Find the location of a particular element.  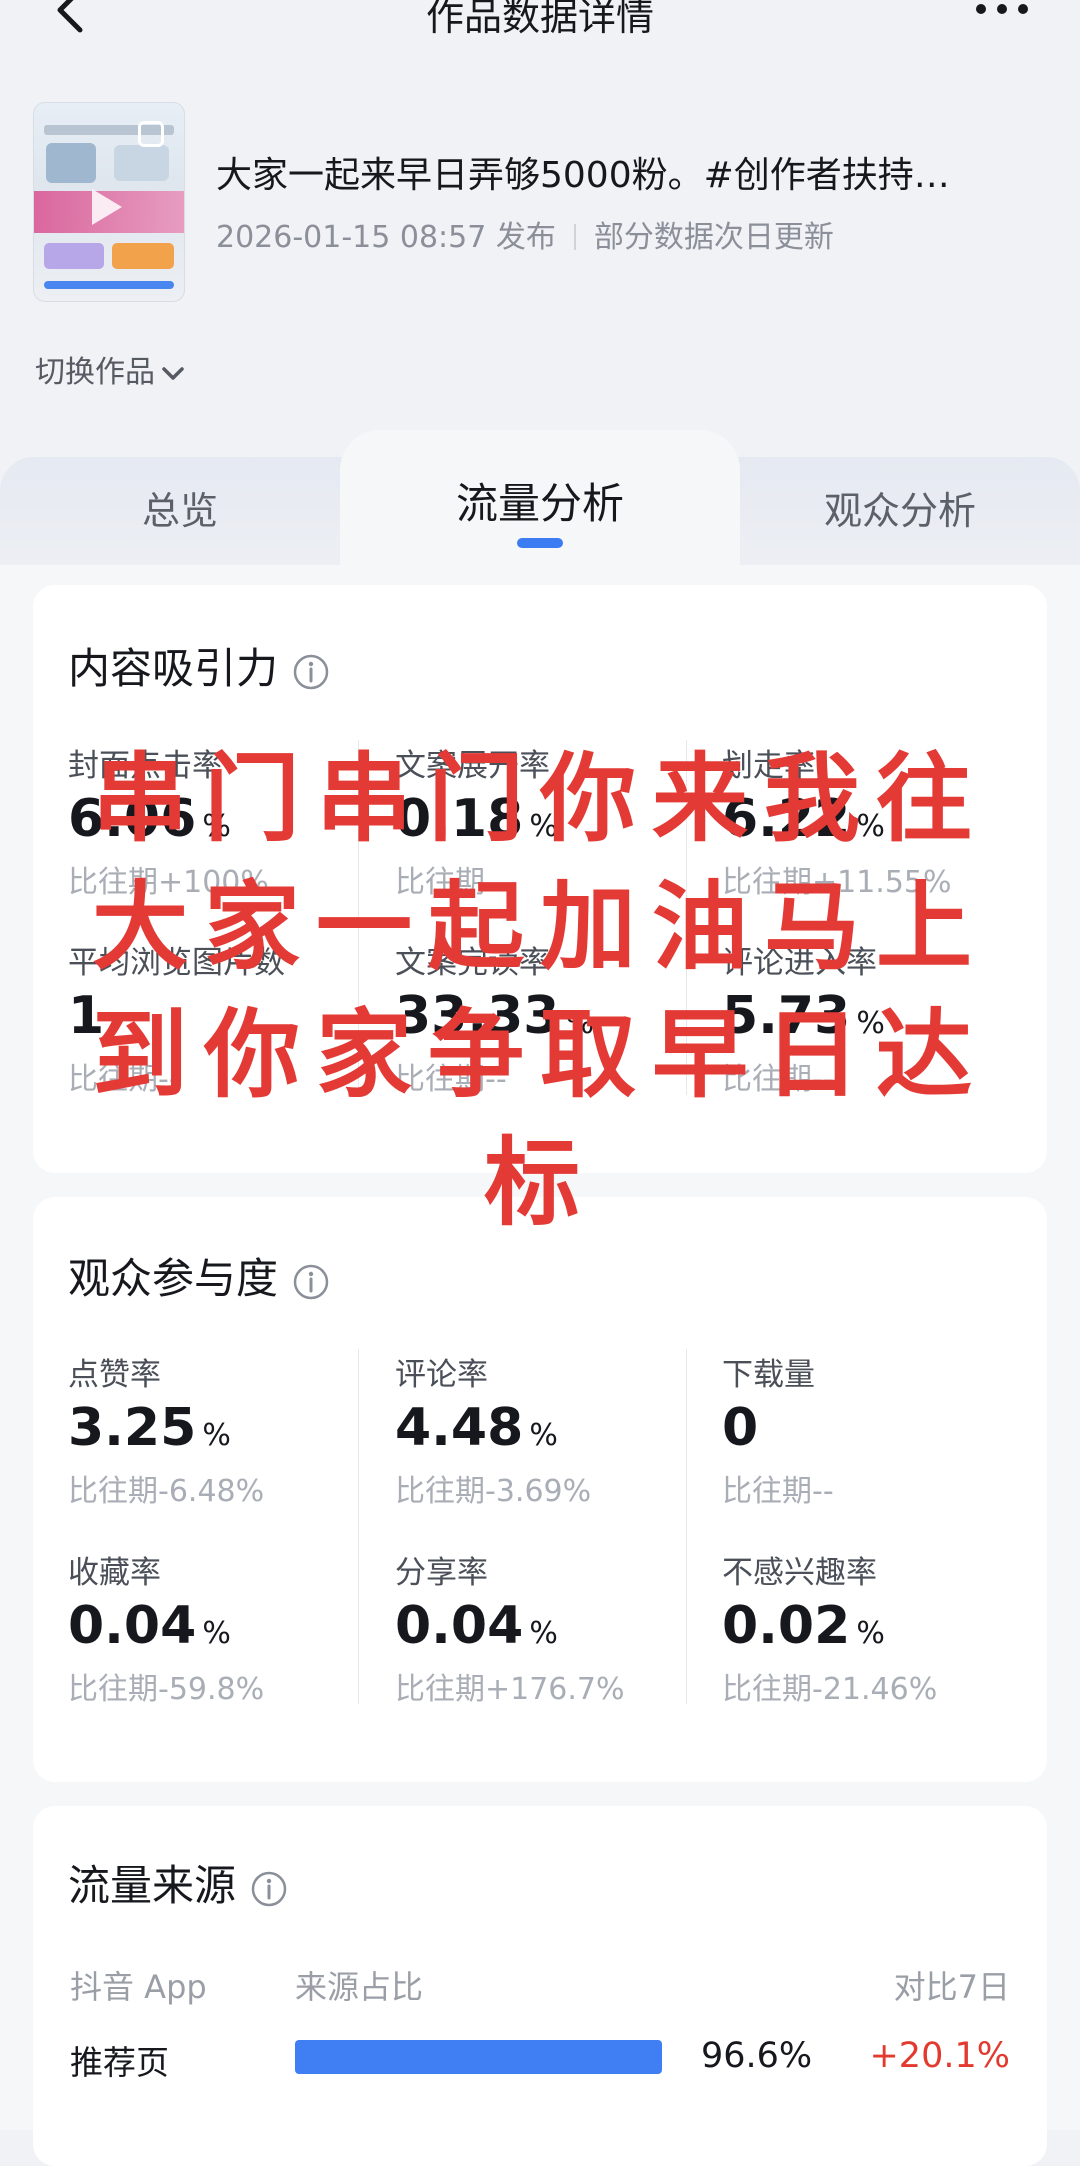

traffic-source-title: 流量来源 is located at coordinates (178, 1882).